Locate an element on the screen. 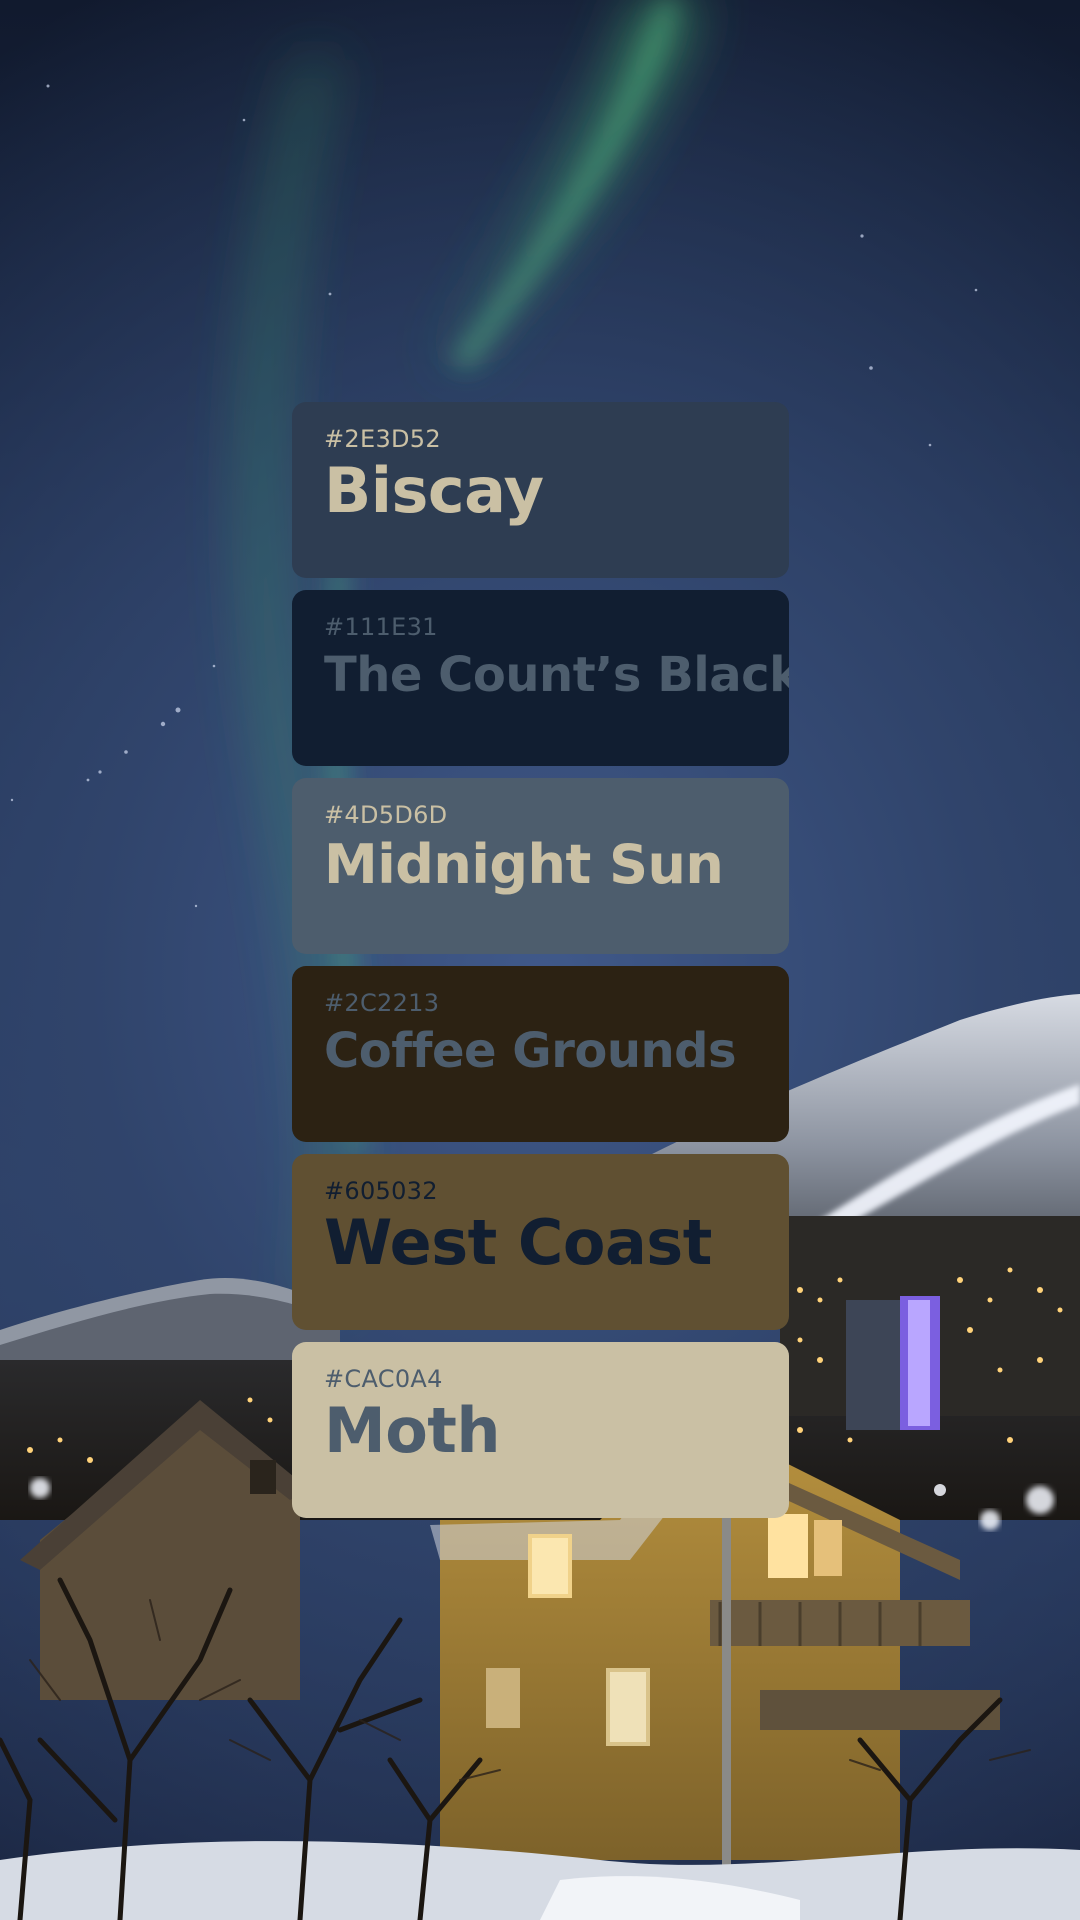  swatch-biscay: #2E3D52 Biscay is located at coordinates (540, 490).